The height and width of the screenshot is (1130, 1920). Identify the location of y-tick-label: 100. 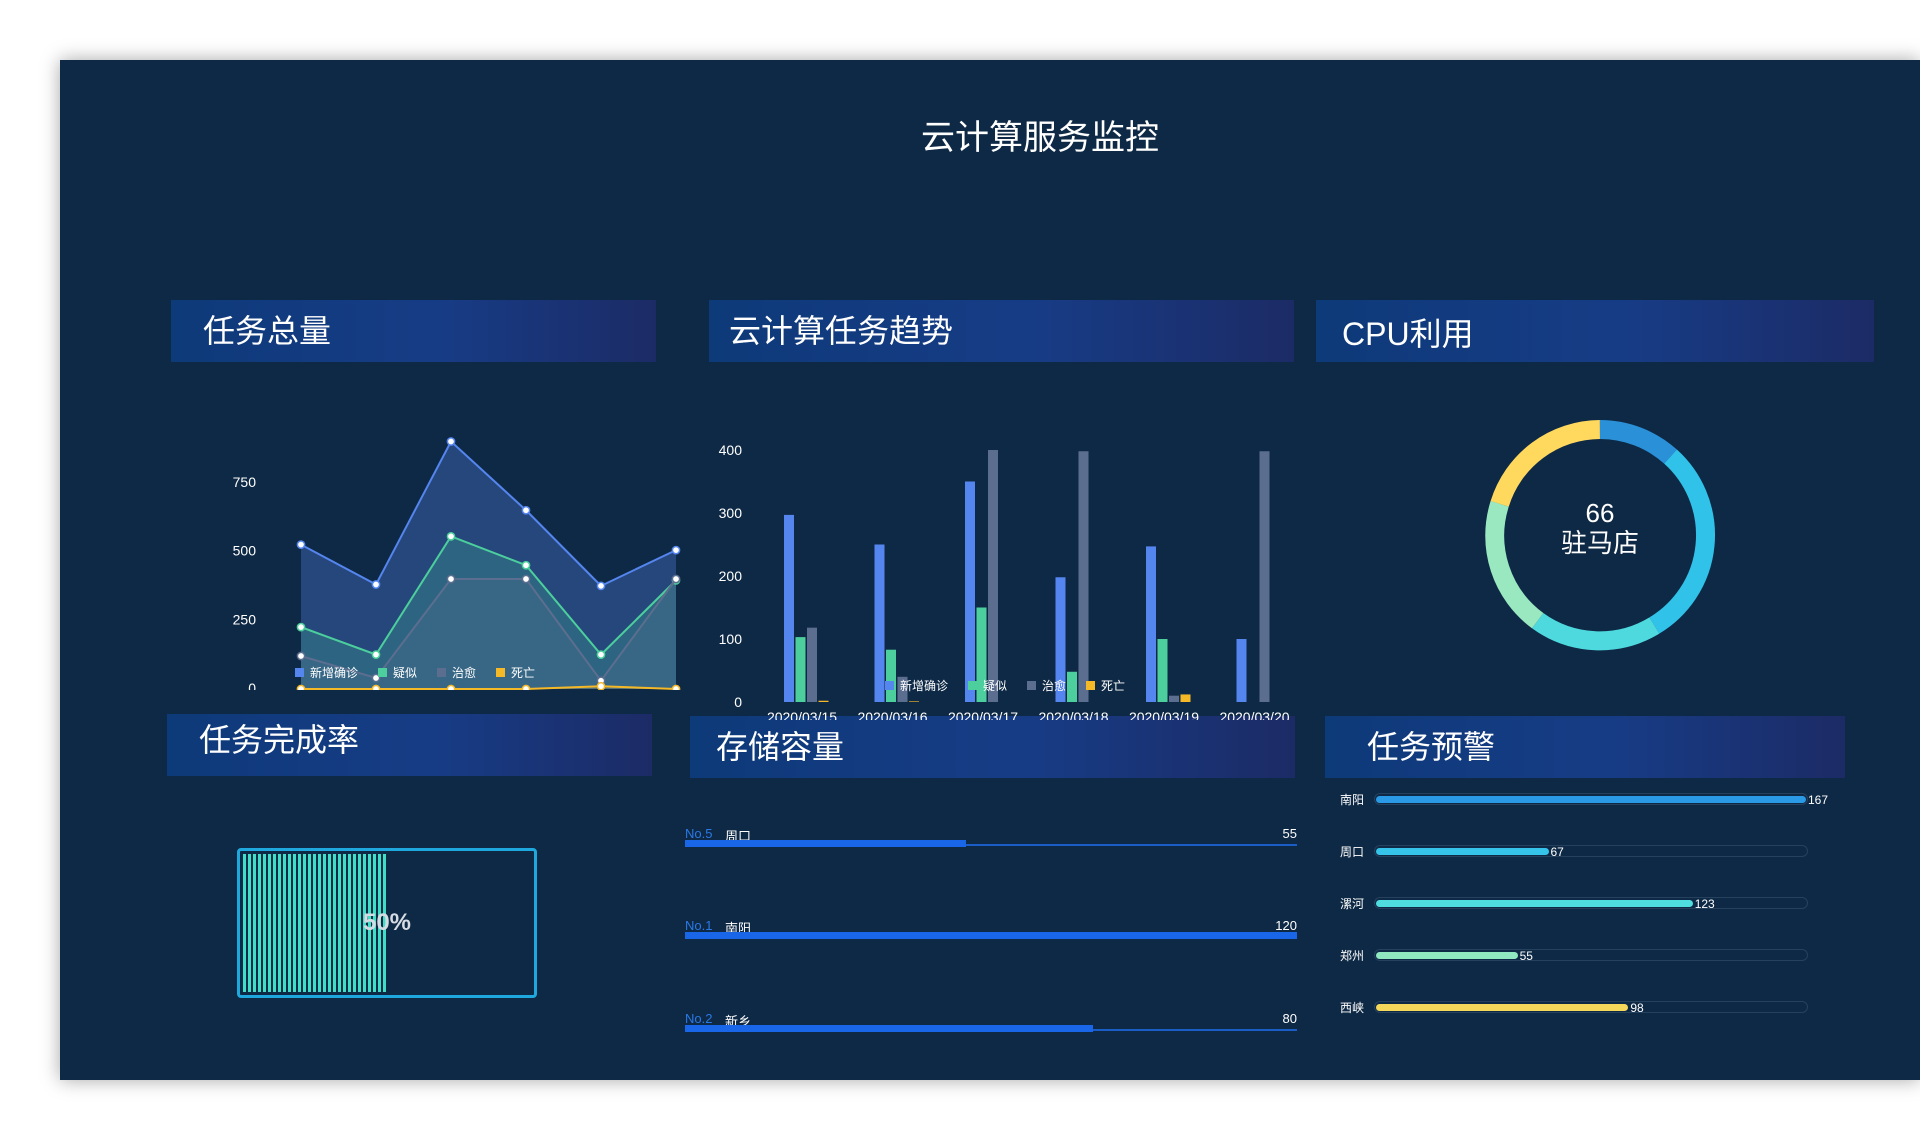
(731, 639).